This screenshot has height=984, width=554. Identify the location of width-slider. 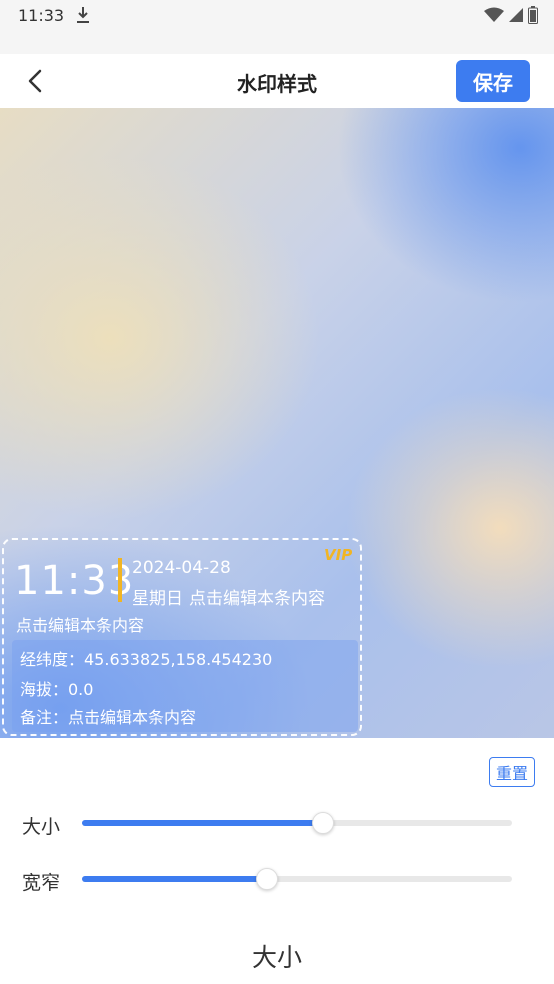
(297, 879).